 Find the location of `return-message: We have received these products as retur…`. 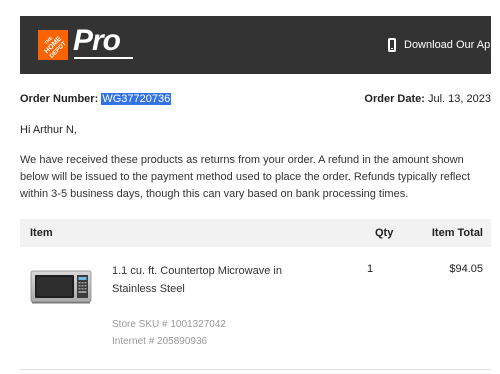

return-message: We have received these products as retur… is located at coordinates (245, 177).